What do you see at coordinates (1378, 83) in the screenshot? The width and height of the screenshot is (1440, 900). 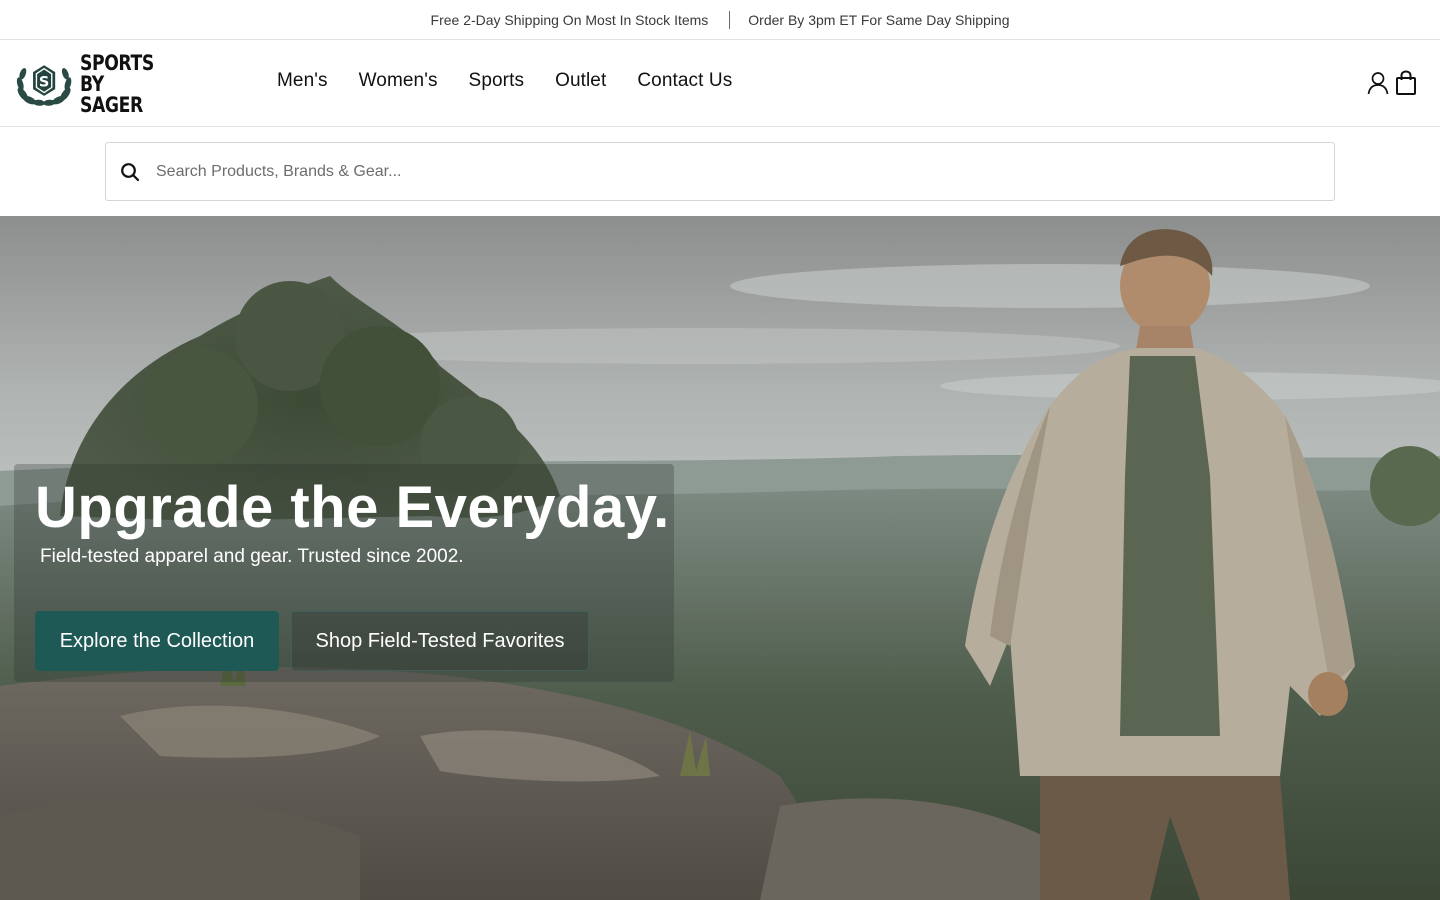 I see `account-icon` at bounding box center [1378, 83].